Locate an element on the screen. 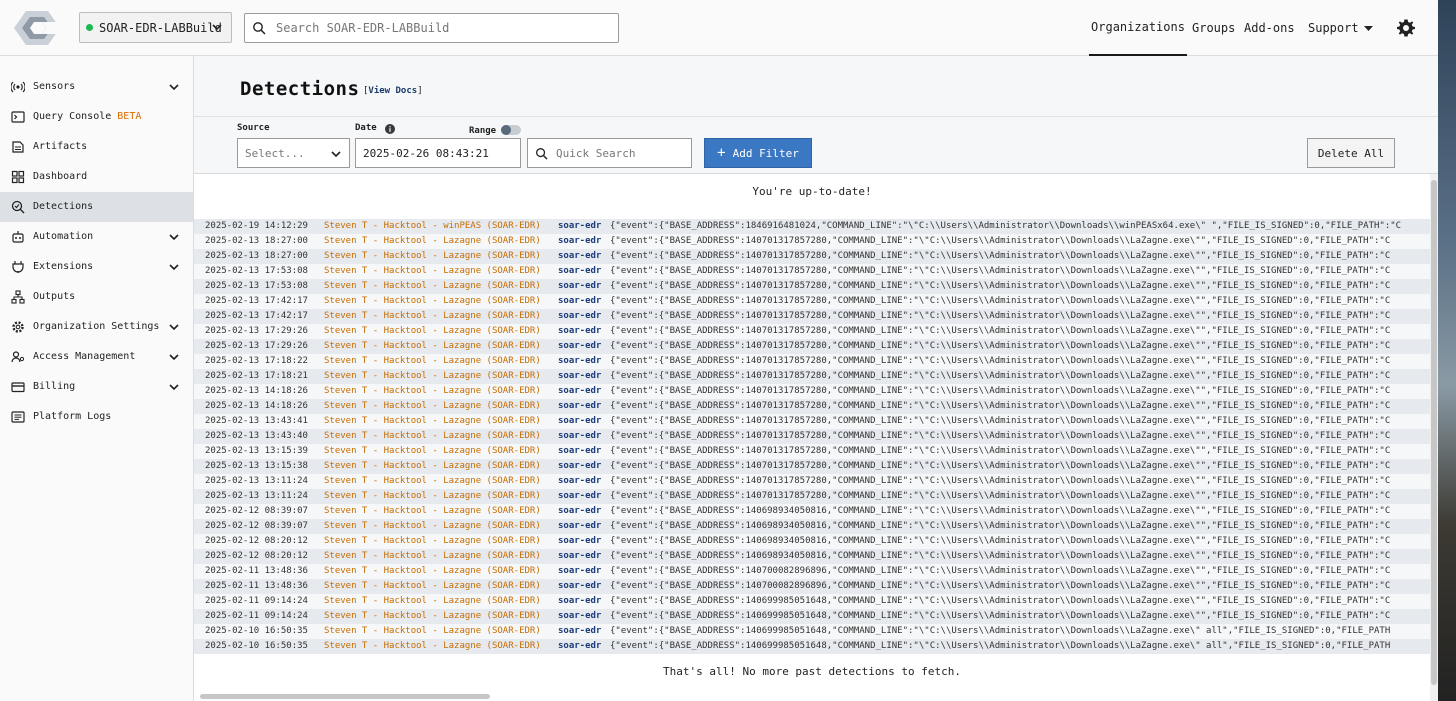 The image size is (1456, 701). desktop-background-edge is located at coordinates (1447, 350).